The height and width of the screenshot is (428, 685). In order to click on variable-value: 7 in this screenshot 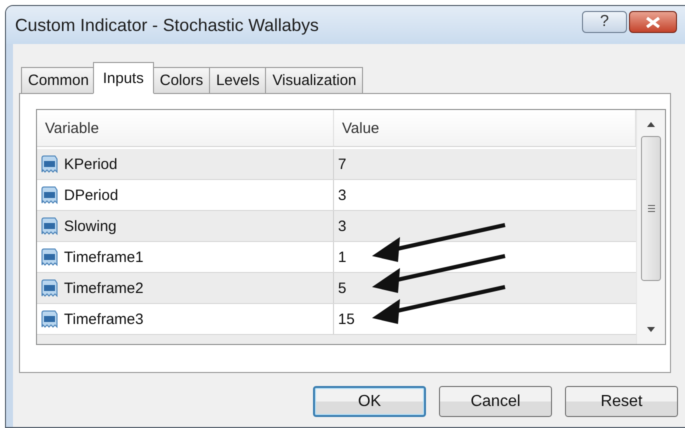, I will do `click(342, 164)`.